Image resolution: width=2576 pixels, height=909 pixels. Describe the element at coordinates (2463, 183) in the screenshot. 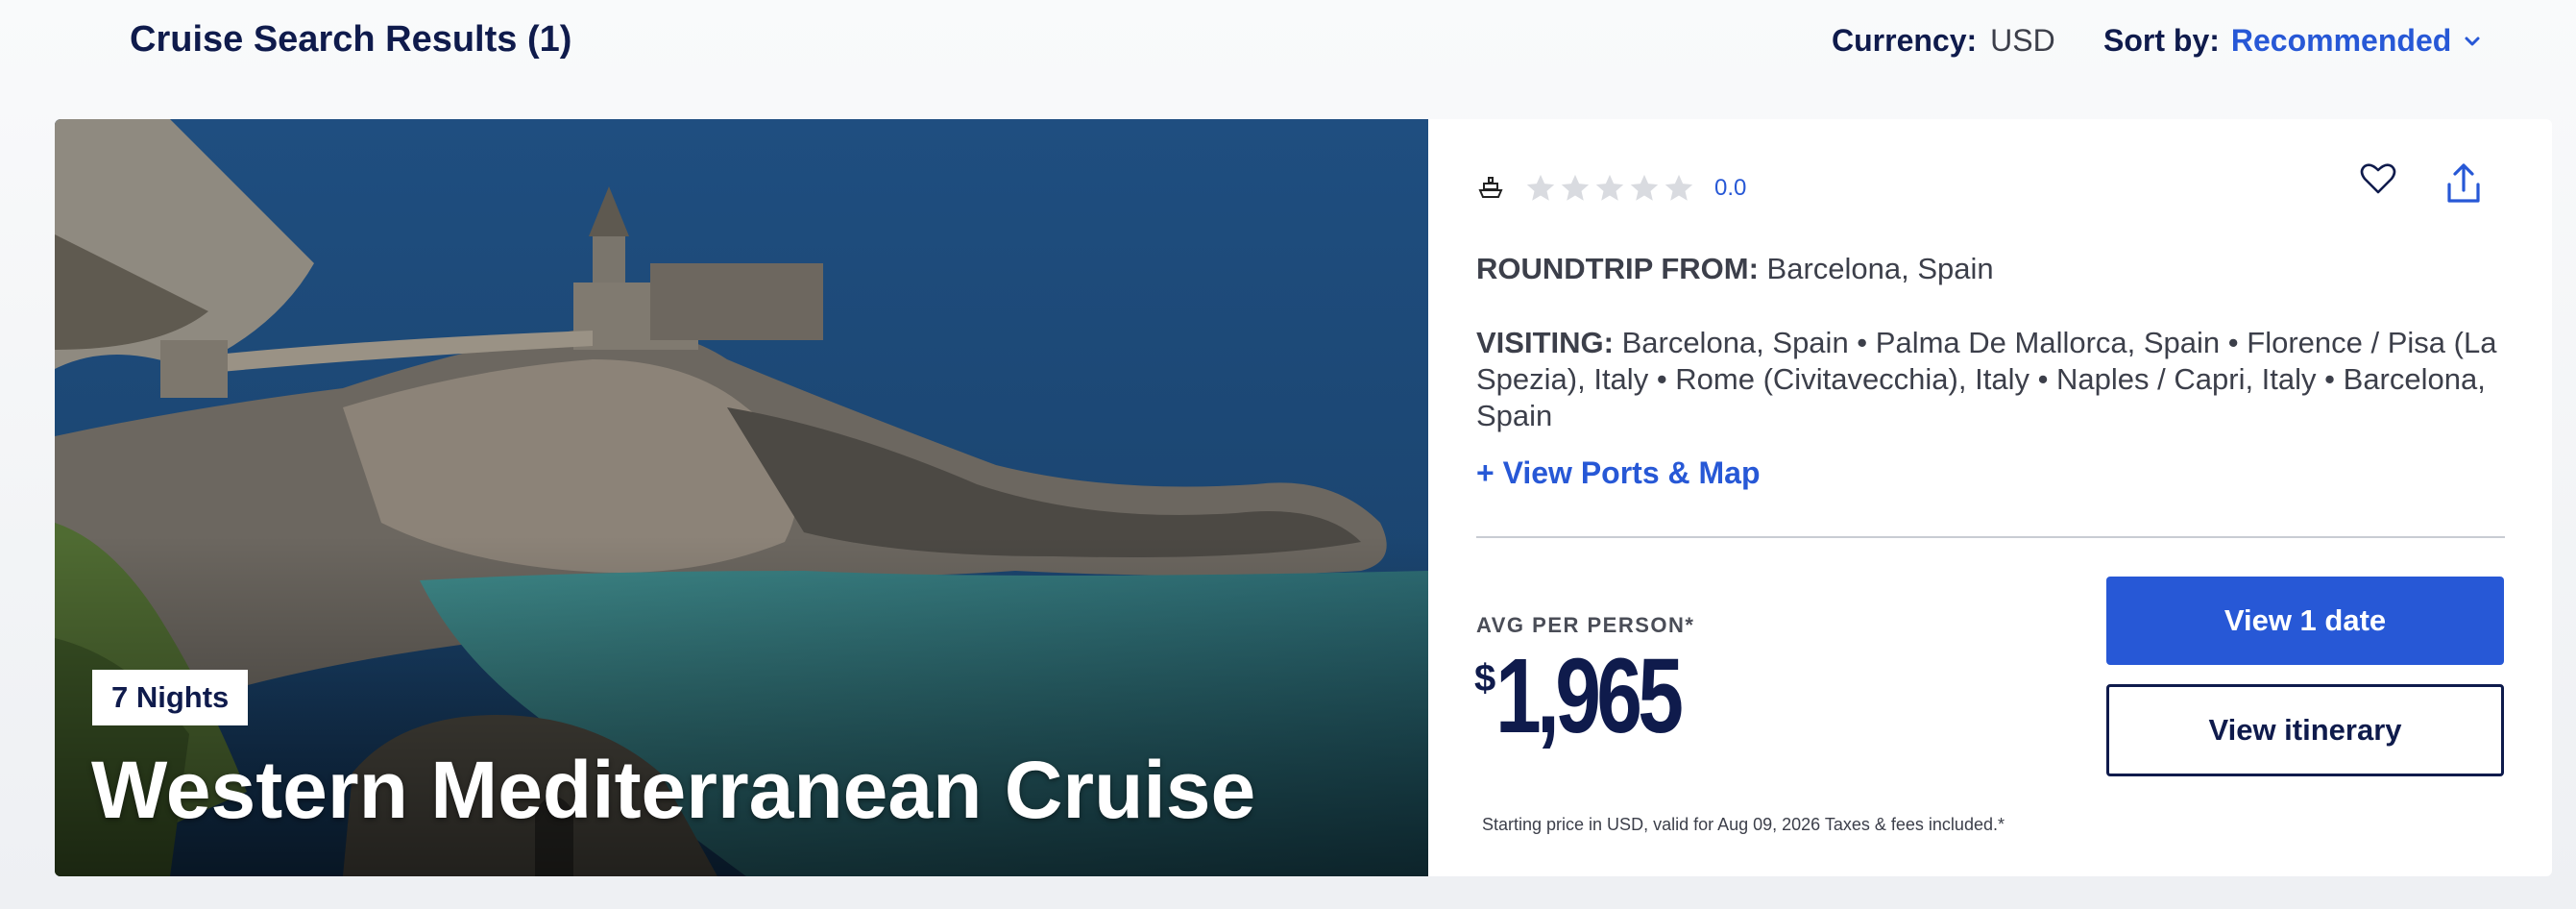

I see `share-icon` at that location.